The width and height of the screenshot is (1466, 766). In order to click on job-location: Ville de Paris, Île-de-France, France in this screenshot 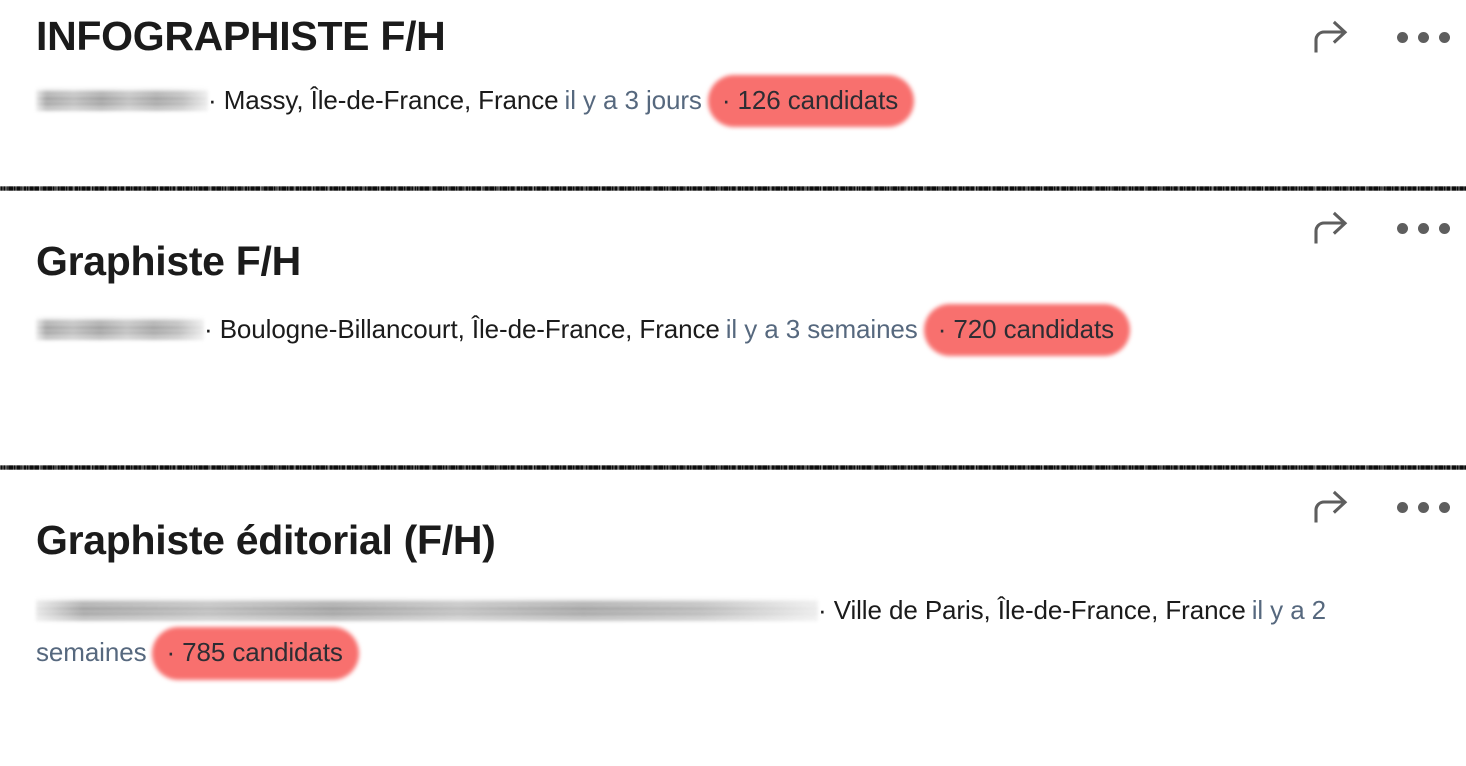, I will do `click(1039, 609)`.